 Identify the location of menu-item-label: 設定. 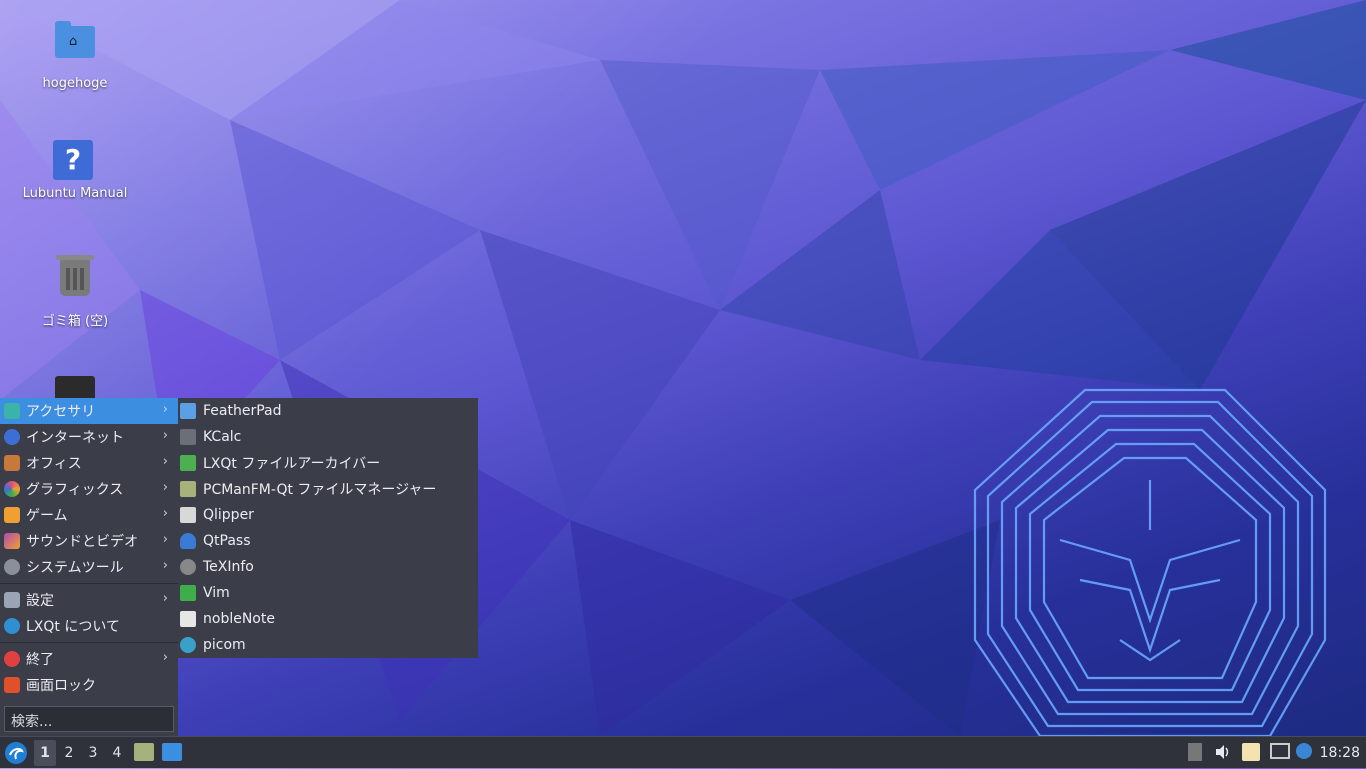
(40, 601).